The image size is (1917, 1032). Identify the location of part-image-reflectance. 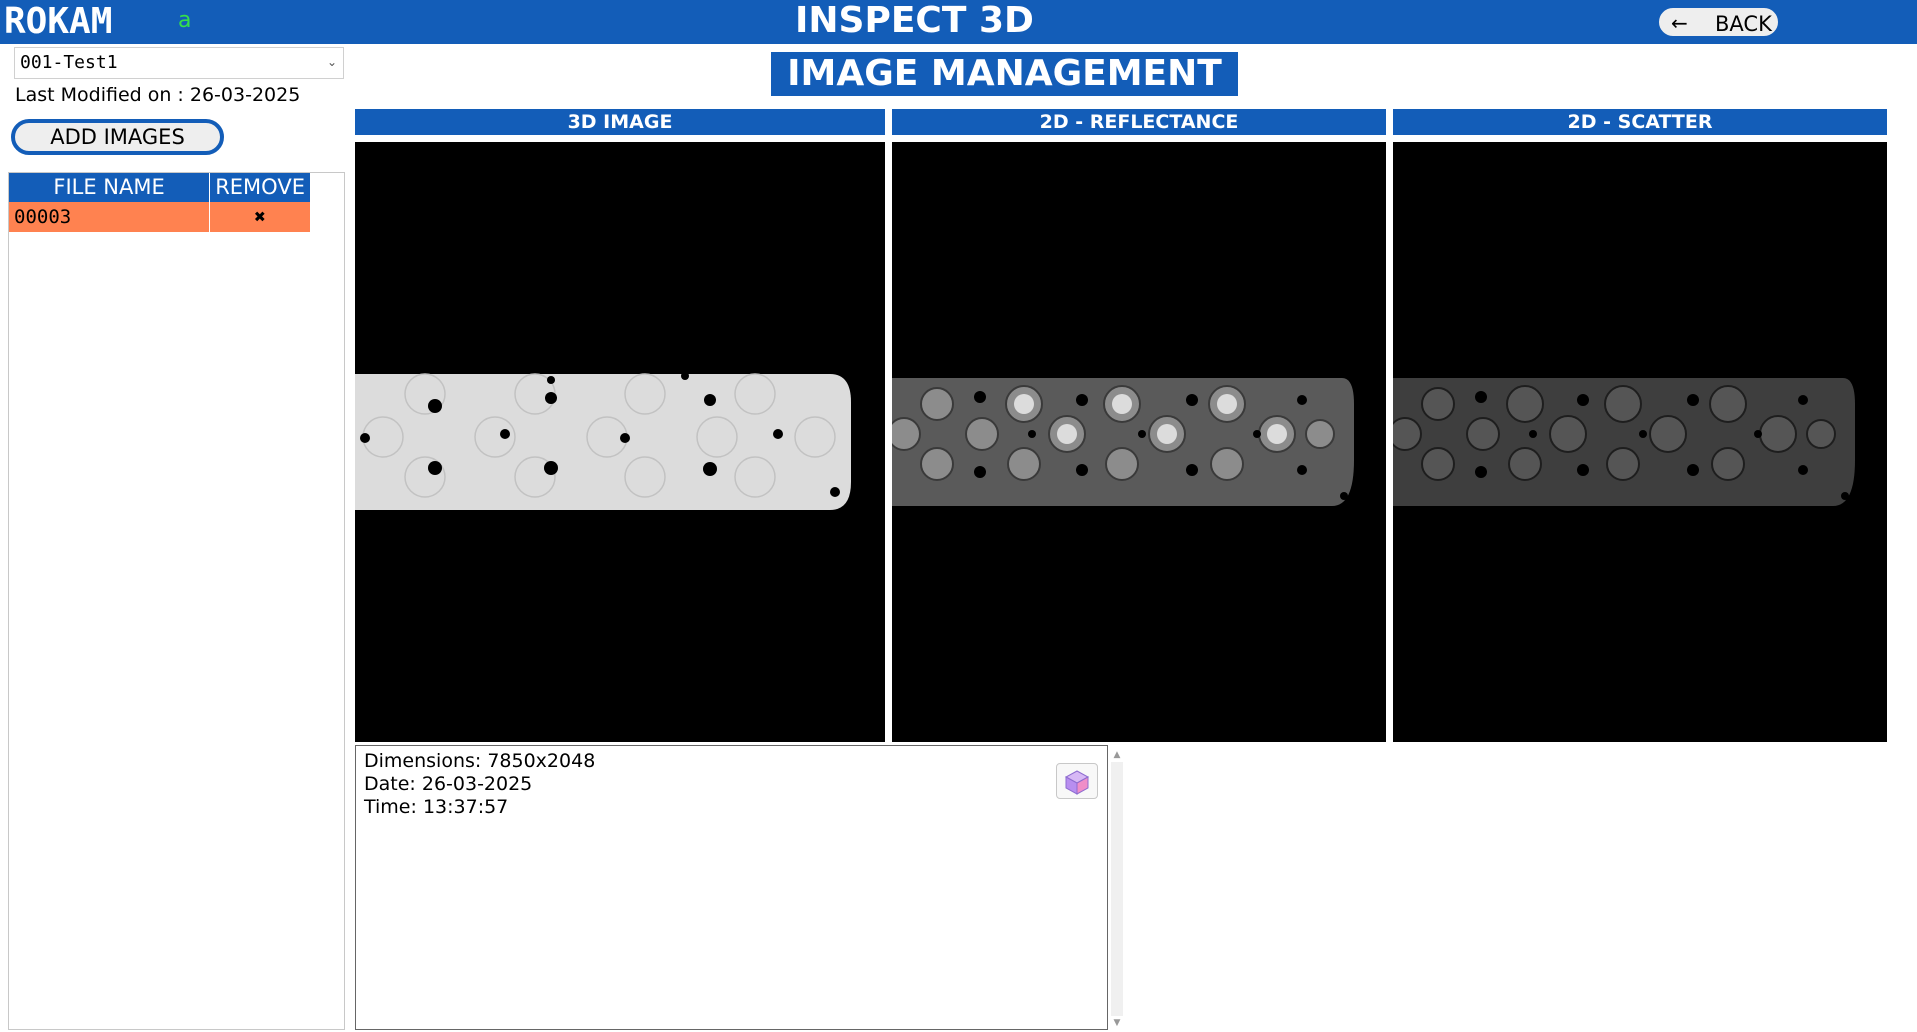
(1123, 442).